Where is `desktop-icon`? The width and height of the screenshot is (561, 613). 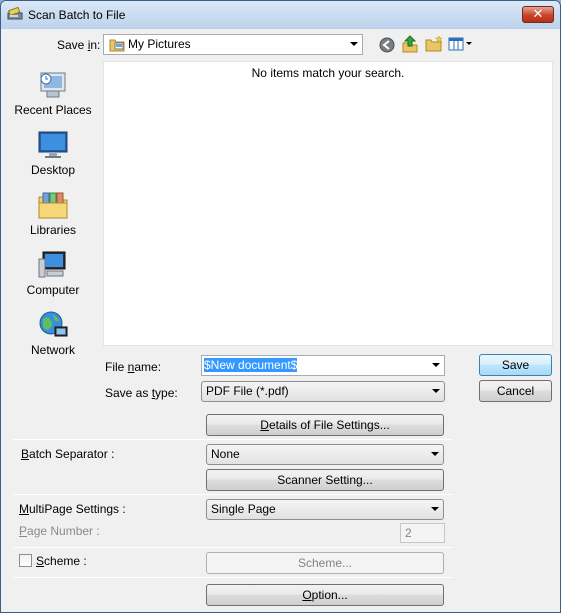 desktop-icon is located at coordinates (53, 144).